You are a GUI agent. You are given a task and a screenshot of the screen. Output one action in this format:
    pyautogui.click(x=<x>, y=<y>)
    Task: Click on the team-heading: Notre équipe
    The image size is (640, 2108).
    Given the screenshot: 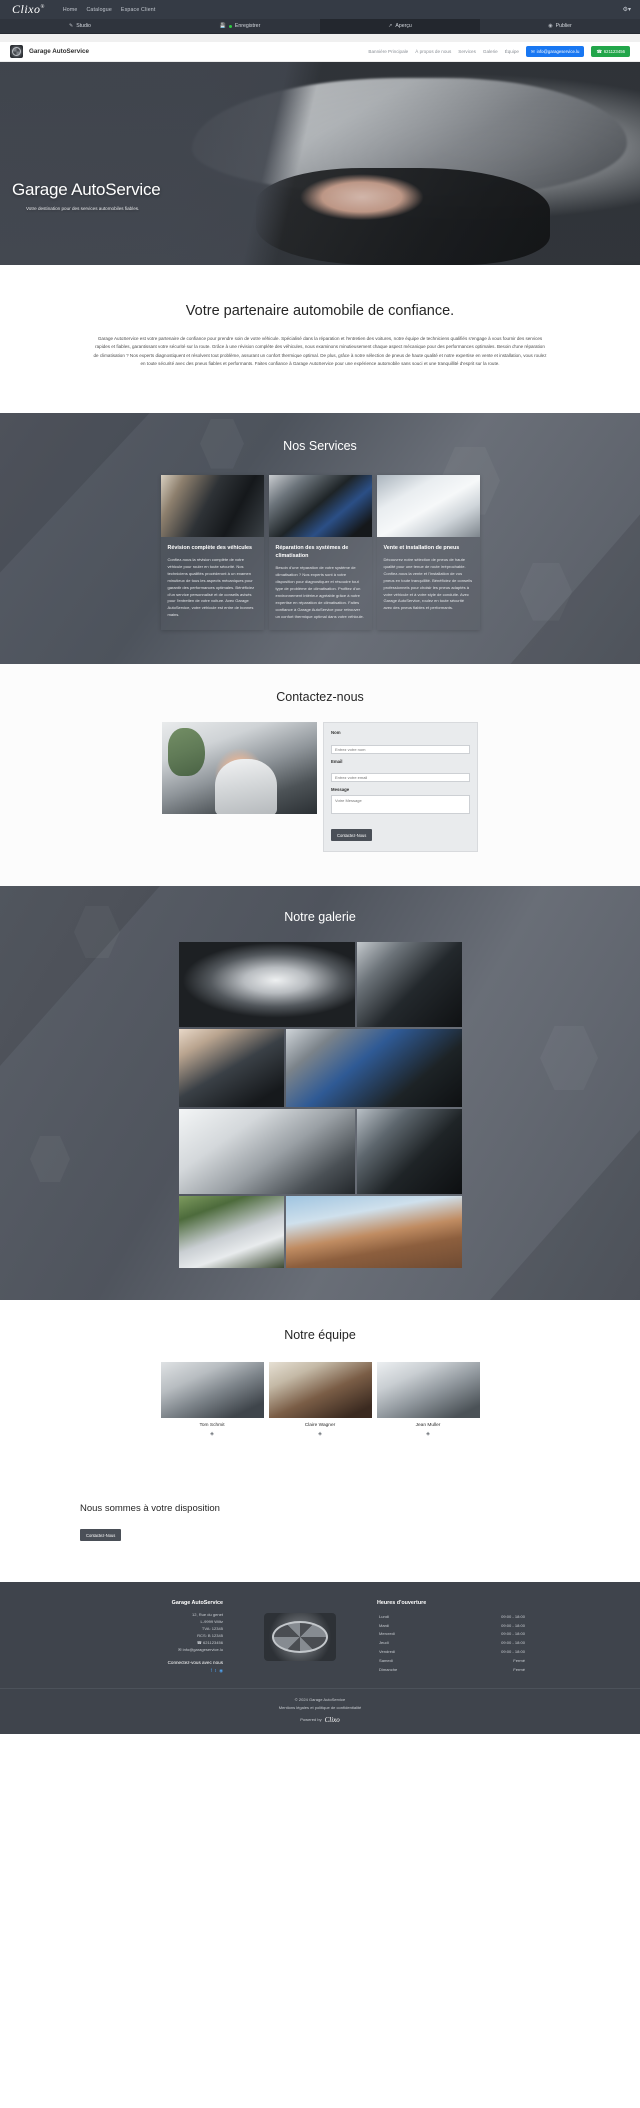 What is the action you would take?
    pyautogui.click(x=320, y=1334)
    